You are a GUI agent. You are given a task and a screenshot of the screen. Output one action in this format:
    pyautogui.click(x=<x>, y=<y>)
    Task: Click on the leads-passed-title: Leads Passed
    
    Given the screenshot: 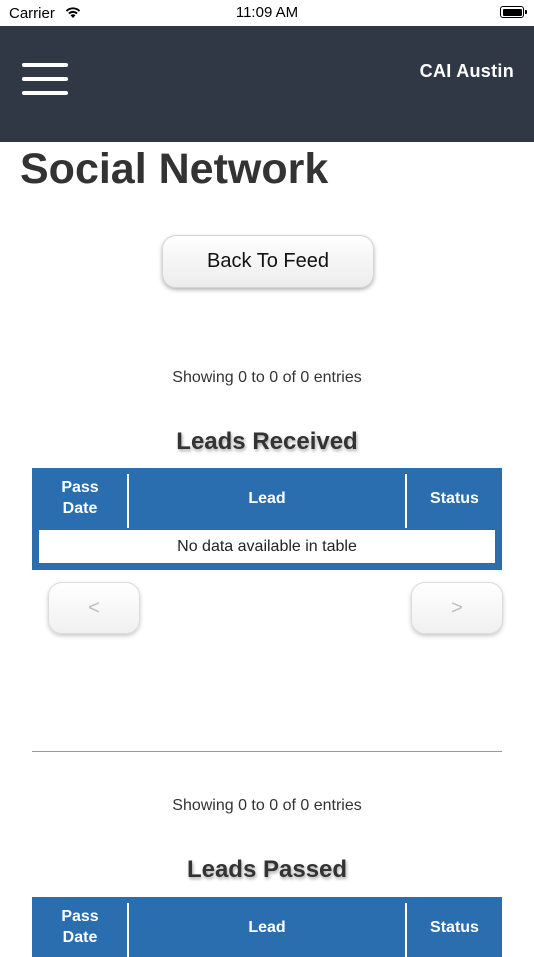 What is the action you would take?
    pyautogui.click(x=267, y=869)
    